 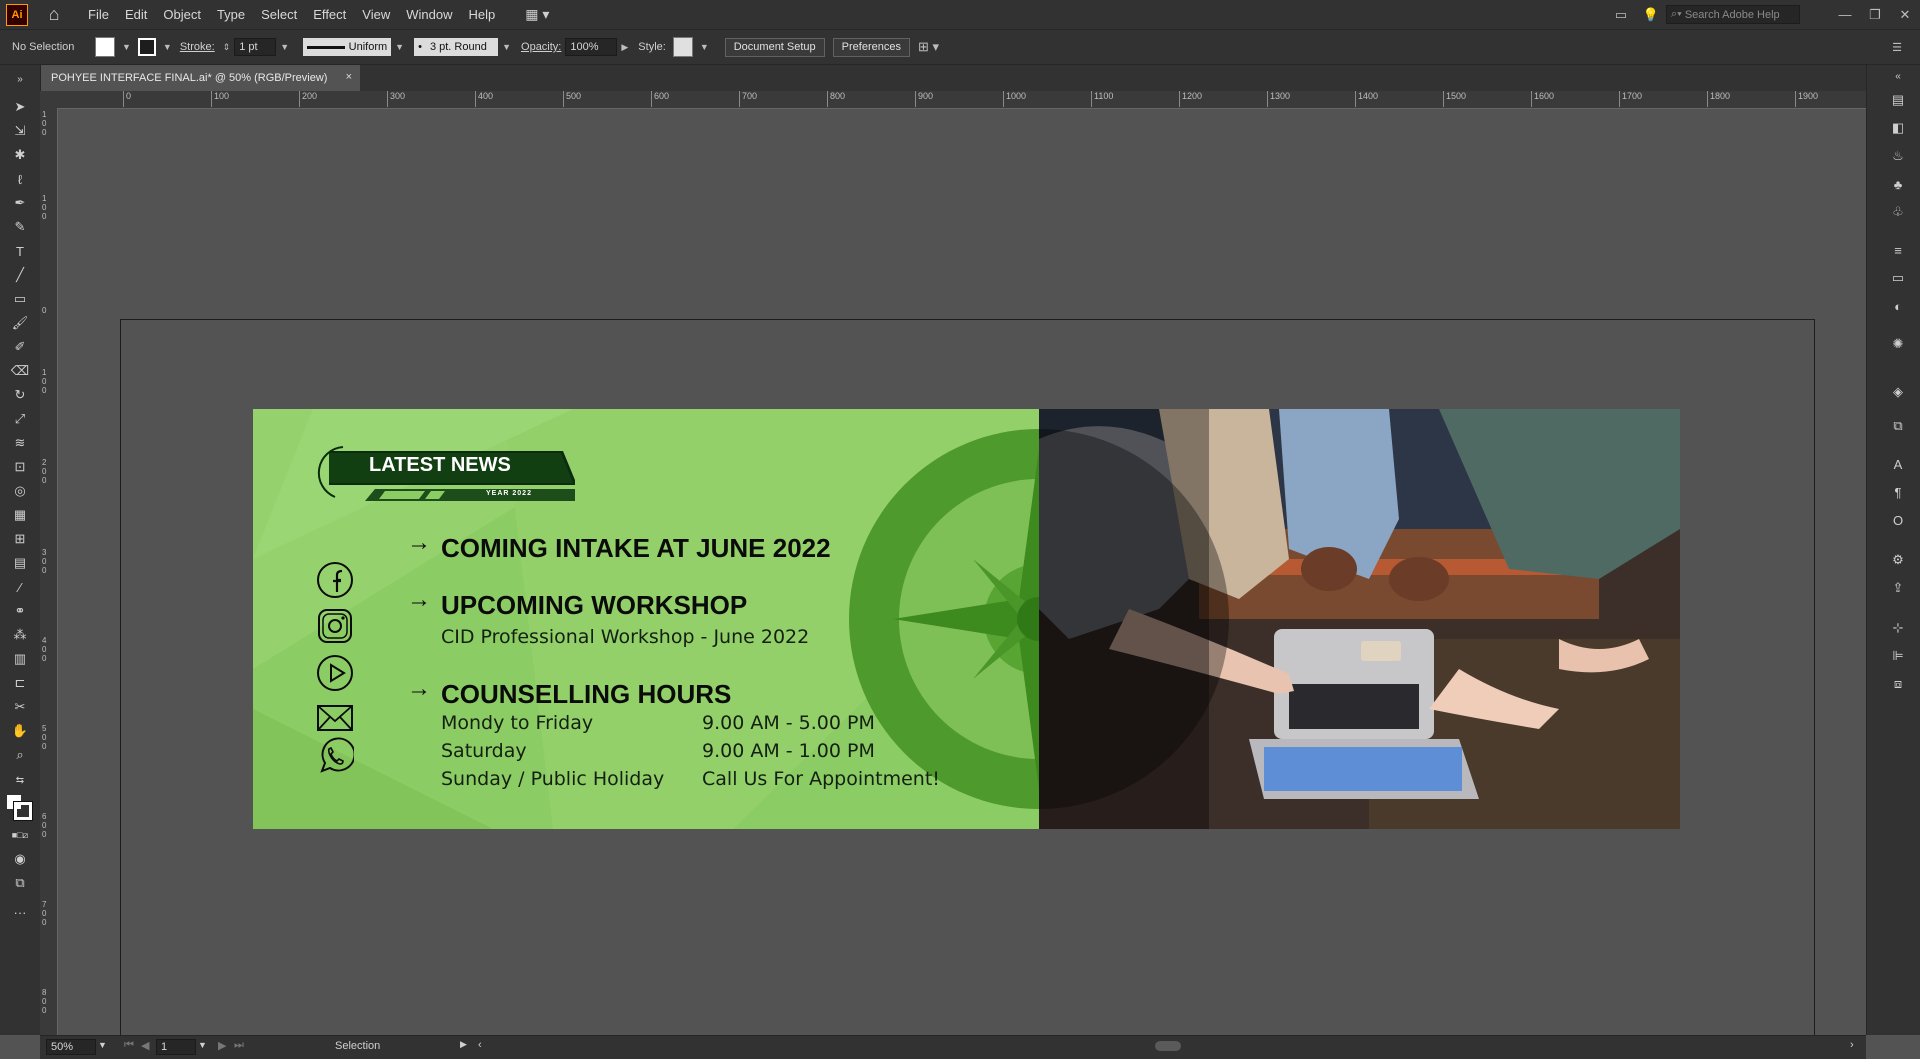 I want to click on first-artboard-icon: ⏮, so click(x=129, y=1045).